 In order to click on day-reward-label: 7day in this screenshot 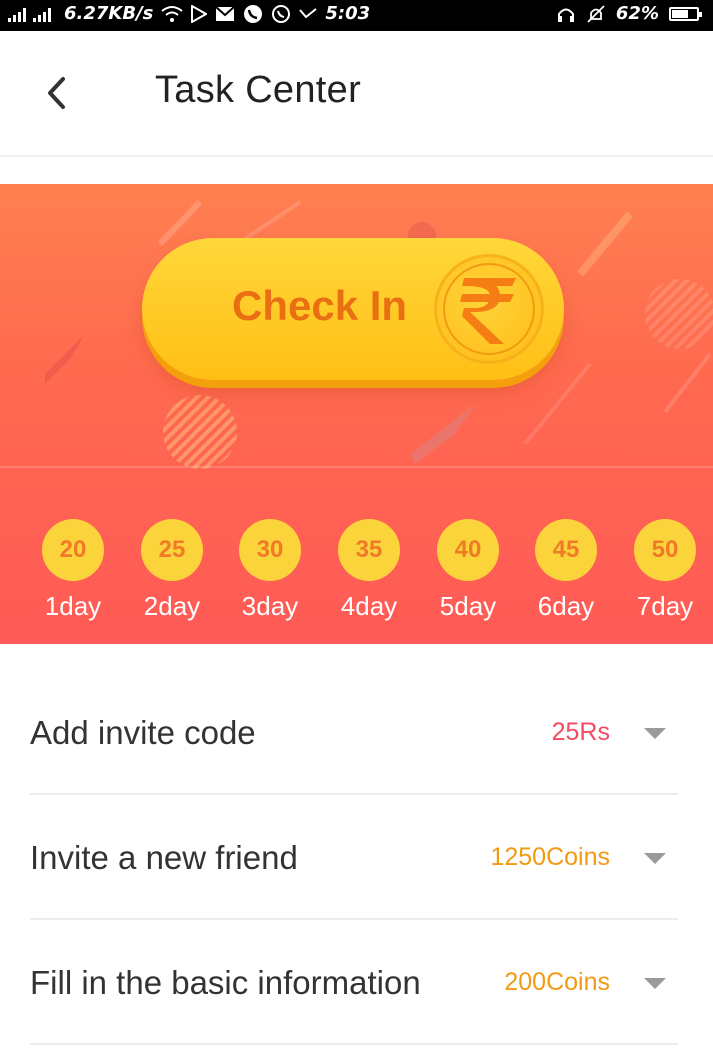, I will do `click(665, 606)`.